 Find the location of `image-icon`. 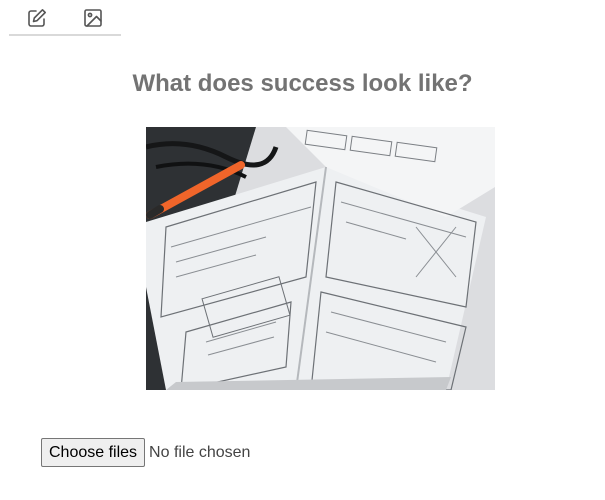

image-icon is located at coordinates (93, 18).